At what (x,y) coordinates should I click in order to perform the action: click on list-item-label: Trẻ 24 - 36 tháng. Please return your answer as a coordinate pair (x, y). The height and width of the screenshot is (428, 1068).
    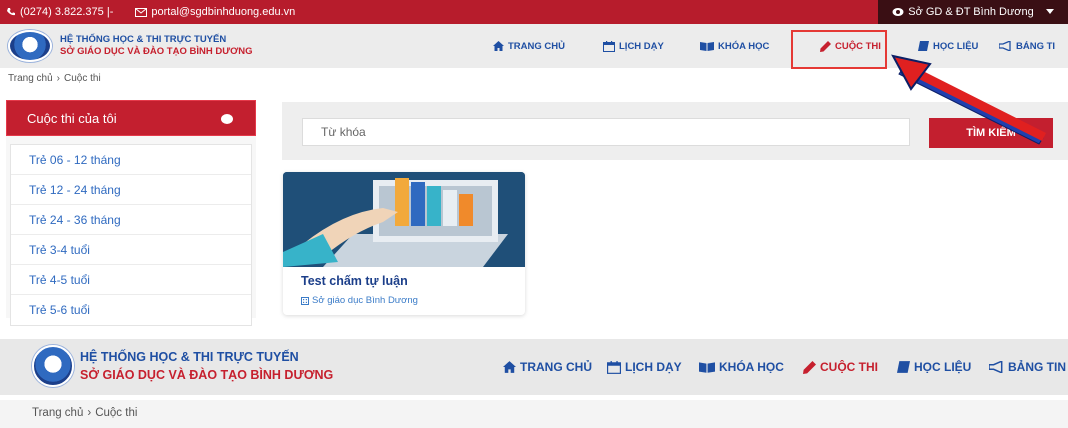
    Looking at the image, I should click on (75, 219).